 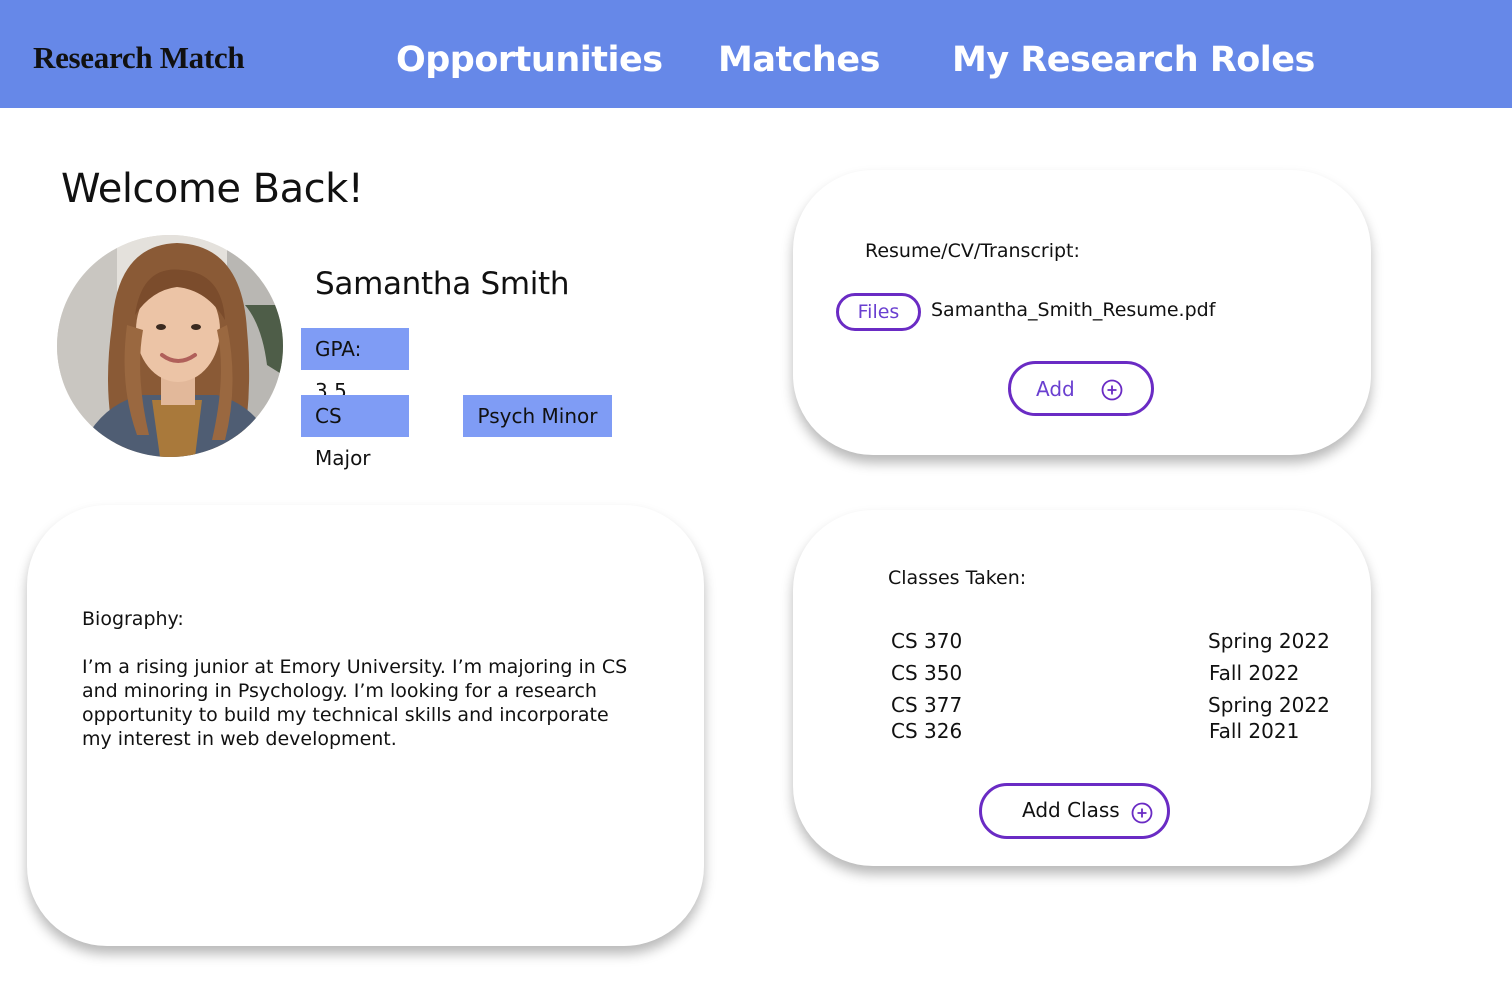 What do you see at coordinates (927, 673) in the screenshot?
I see `class-course: CS 350` at bounding box center [927, 673].